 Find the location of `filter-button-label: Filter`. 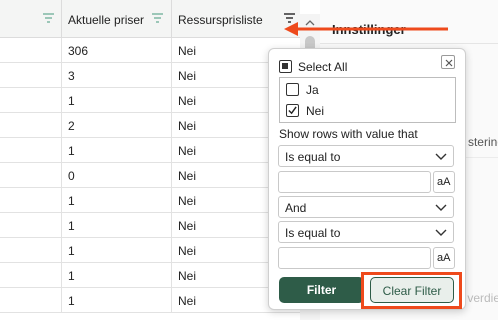

filter-button-label: Filter is located at coordinates (321, 290).